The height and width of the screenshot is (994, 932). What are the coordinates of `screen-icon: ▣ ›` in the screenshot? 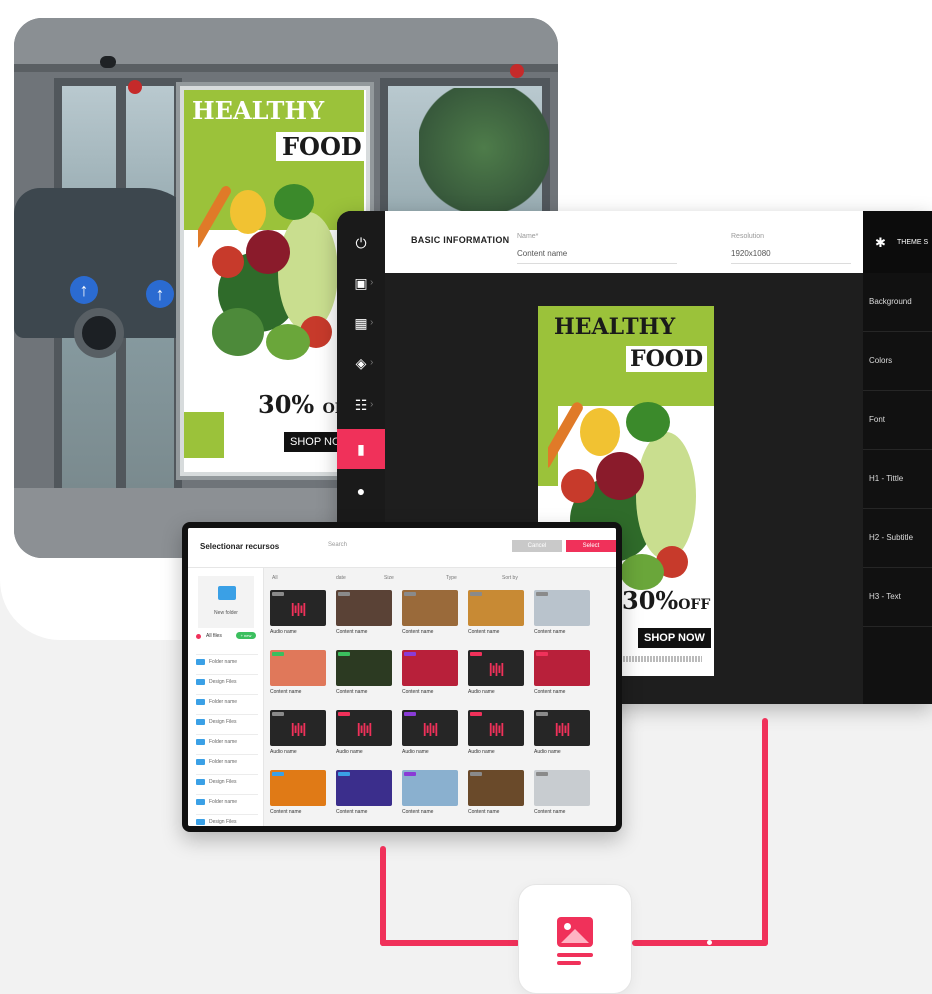 It's located at (361, 283).